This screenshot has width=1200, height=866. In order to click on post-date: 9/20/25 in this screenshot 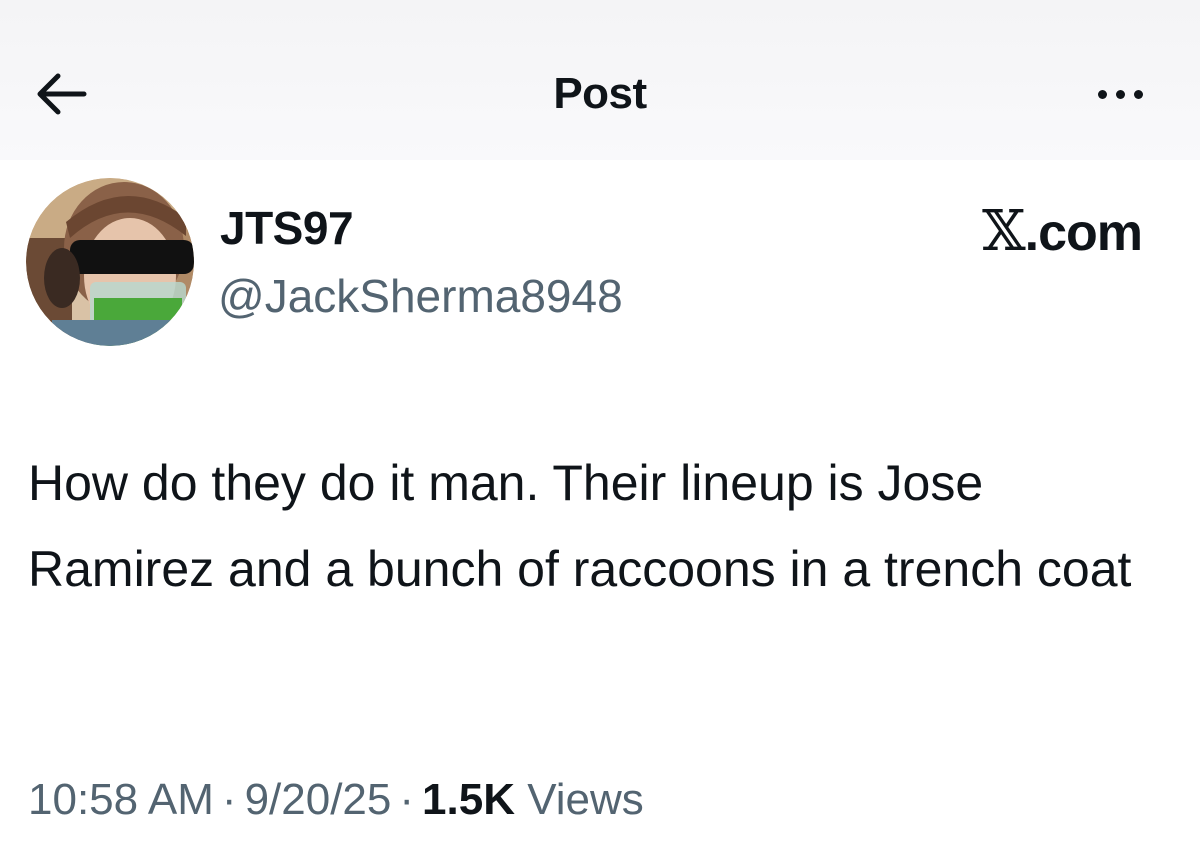, I will do `click(318, 799)`.